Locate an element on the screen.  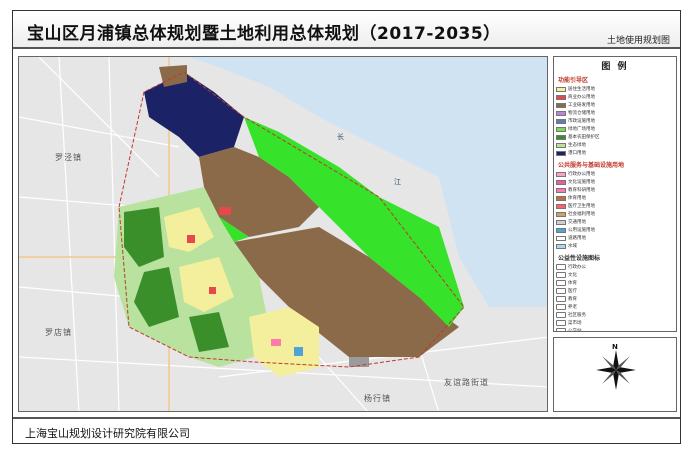
footer-bar: 上海宝山规划设计研究院有限公司 is located at coordinates (346, 430).